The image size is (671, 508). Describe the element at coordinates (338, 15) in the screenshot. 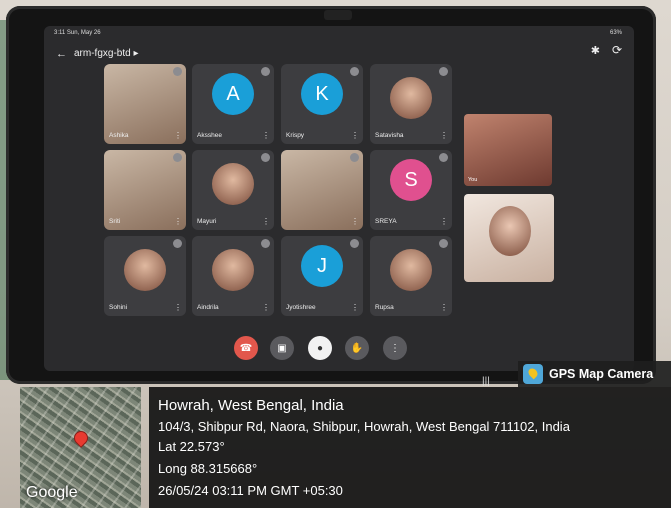

I see `front-camera` at that location.